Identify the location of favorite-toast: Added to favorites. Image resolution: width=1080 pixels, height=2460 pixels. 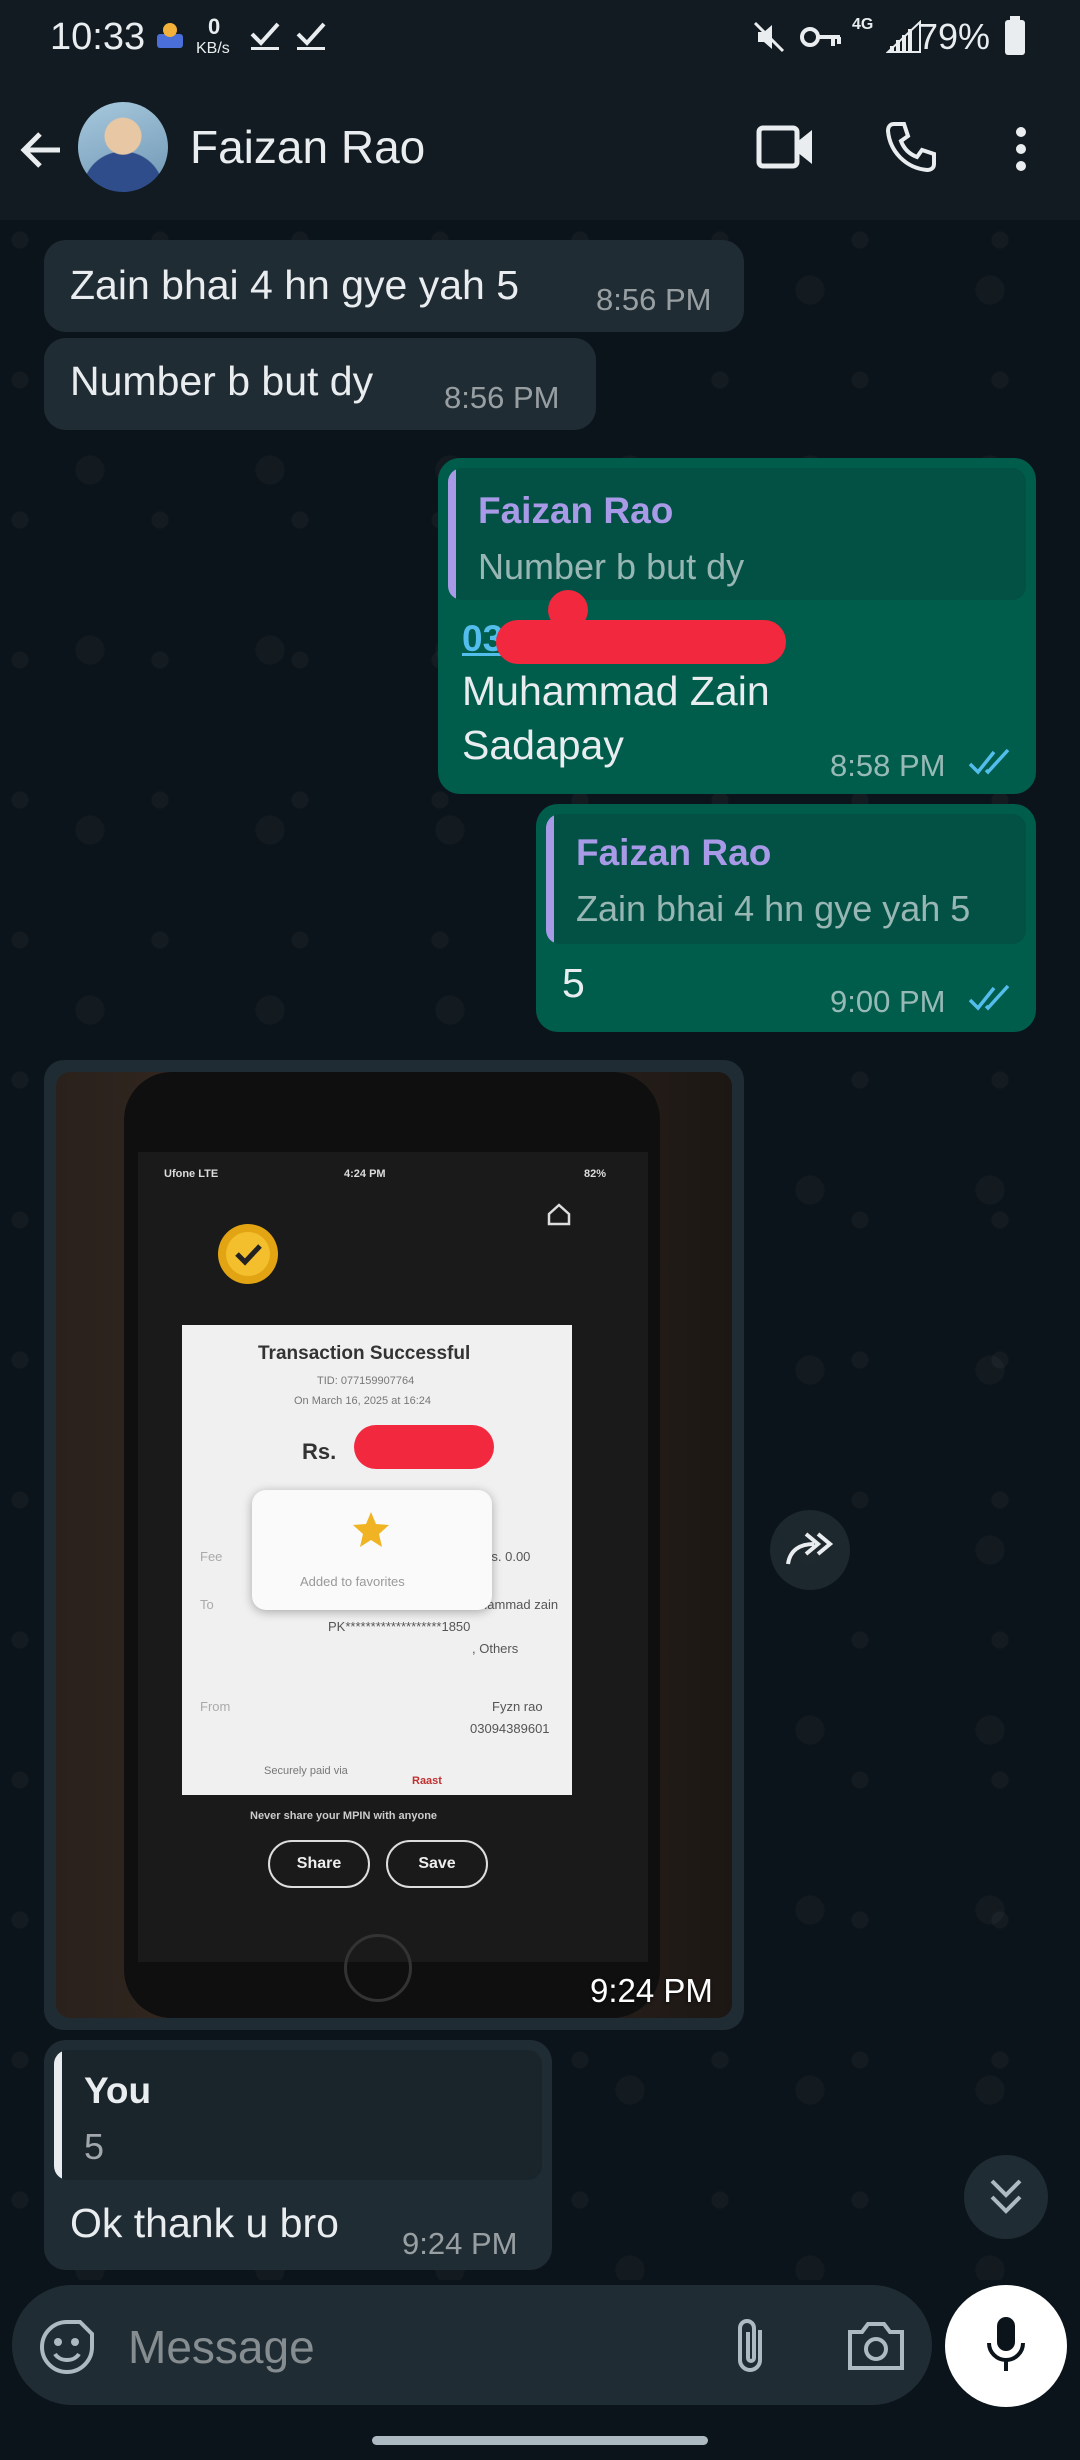
(372, 1550).